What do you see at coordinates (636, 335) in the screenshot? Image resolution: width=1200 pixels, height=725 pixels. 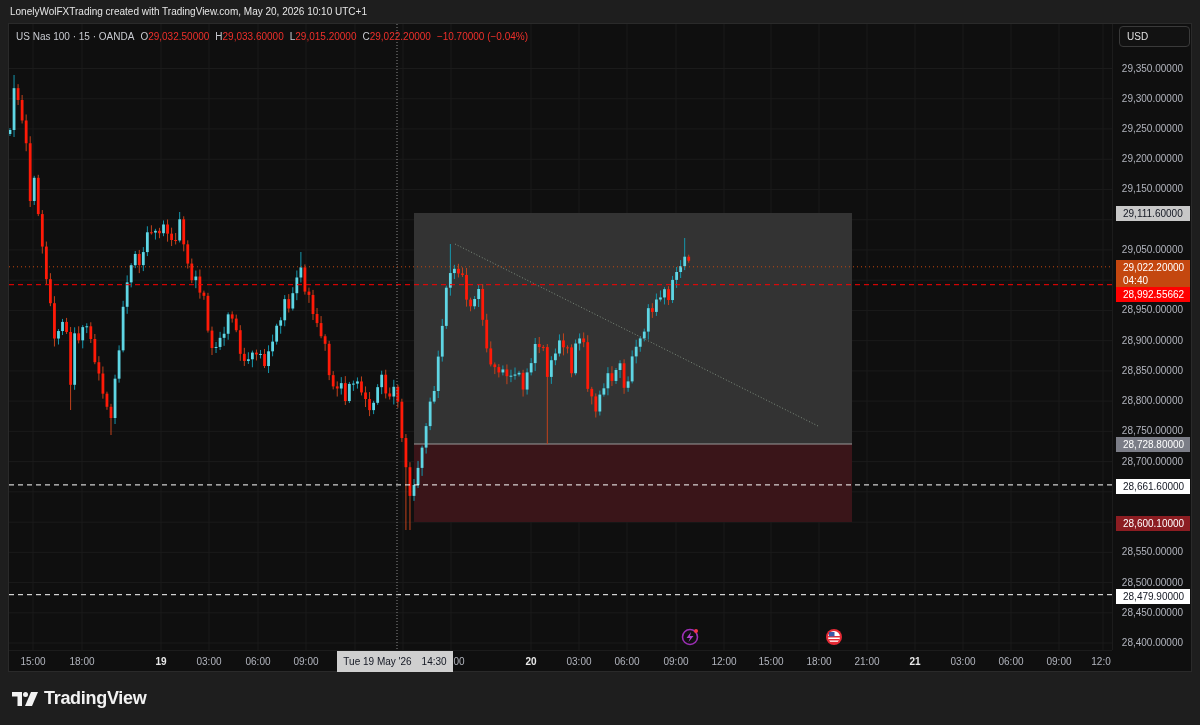 I see `trend-line` at bounding box center [636, 335].